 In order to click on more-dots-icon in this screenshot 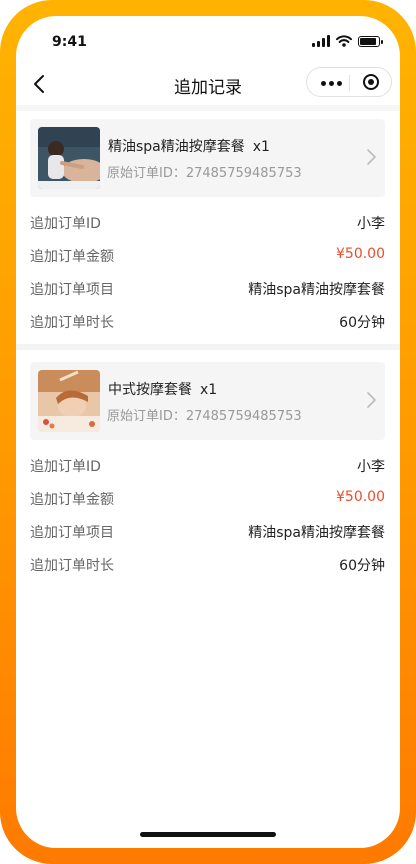, I will do `click(331, 83)`.